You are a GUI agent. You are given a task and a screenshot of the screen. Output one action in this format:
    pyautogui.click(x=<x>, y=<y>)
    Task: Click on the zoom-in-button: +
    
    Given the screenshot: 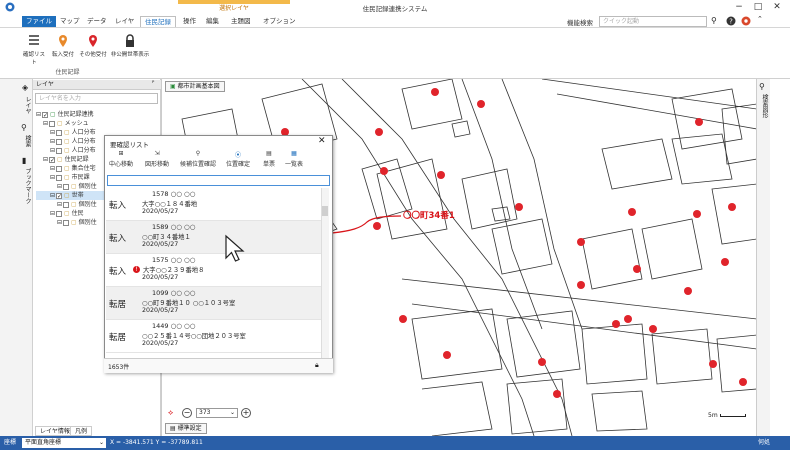 What is the action you would take?
    pyautogui.click(x=246, y=413)
    